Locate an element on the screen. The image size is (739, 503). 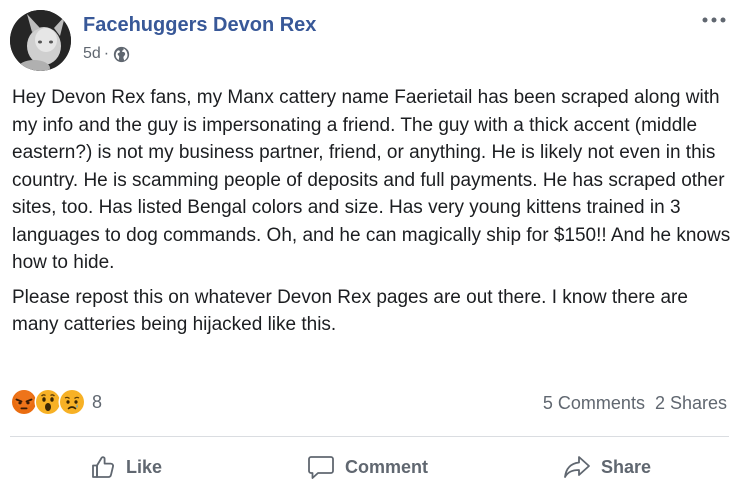
like-button: Like is located at coordinates (126, 467).